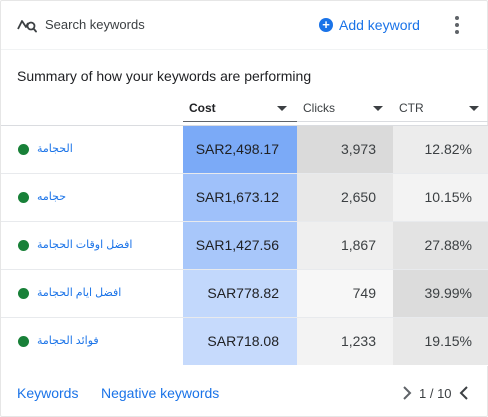 This screenshot has height=417, width=488. Describe the element at coordinates (51, 196) in the screenshot. I see `keyword-text: حجامه` at that location.